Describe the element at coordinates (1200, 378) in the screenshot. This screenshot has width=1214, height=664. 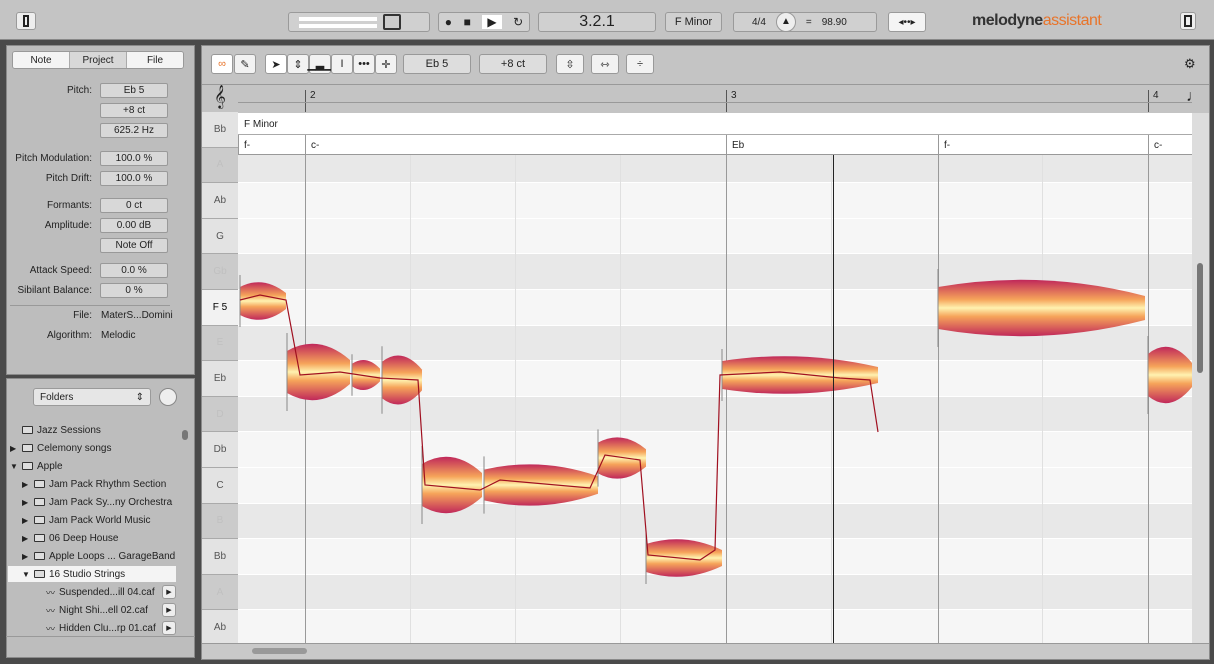
I see `vertical-scrollbar` at that location.